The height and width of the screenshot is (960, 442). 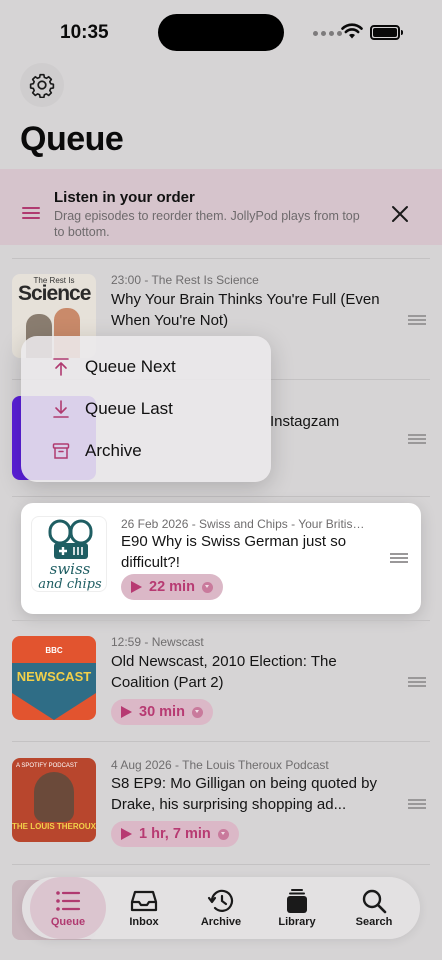 I want to click on tab-label: Library, so click(x=297, y=922).